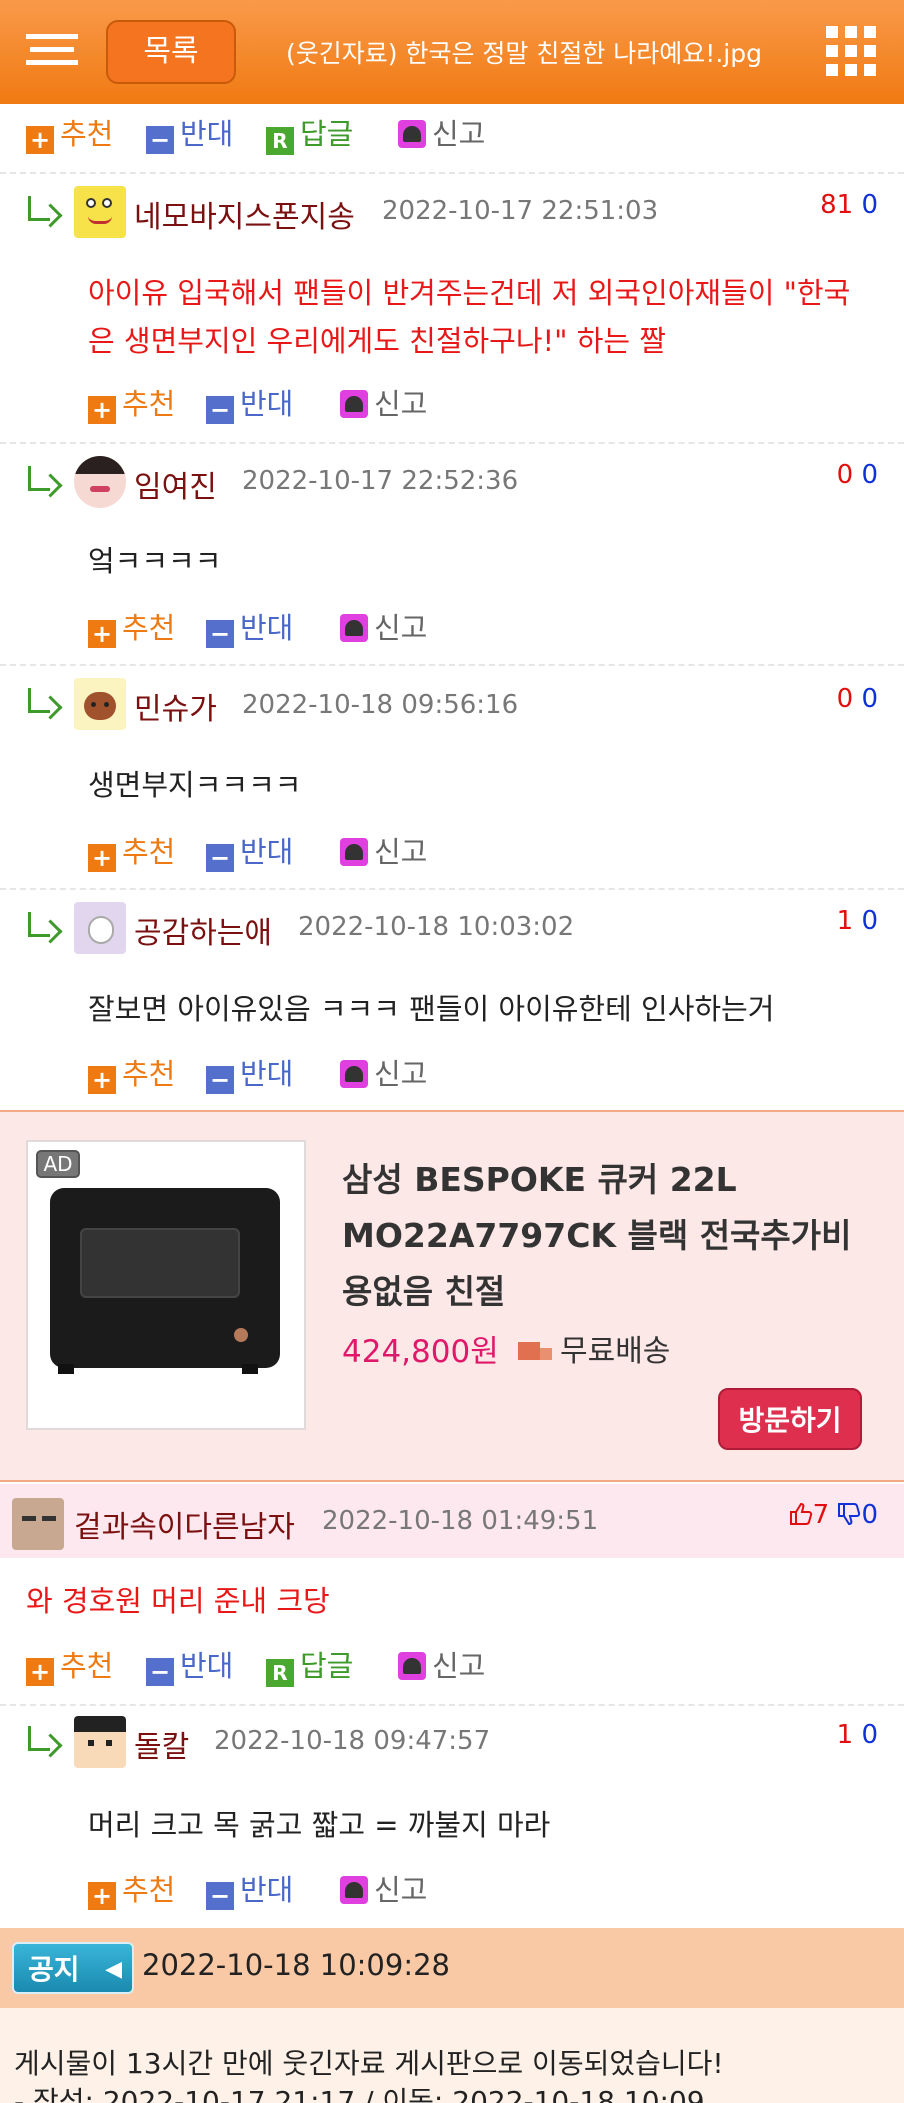  What do you see at coordinates (849, 1514) in the screenshot?
I see `thumbs-down-icon` at bounding box center [849, 1514].